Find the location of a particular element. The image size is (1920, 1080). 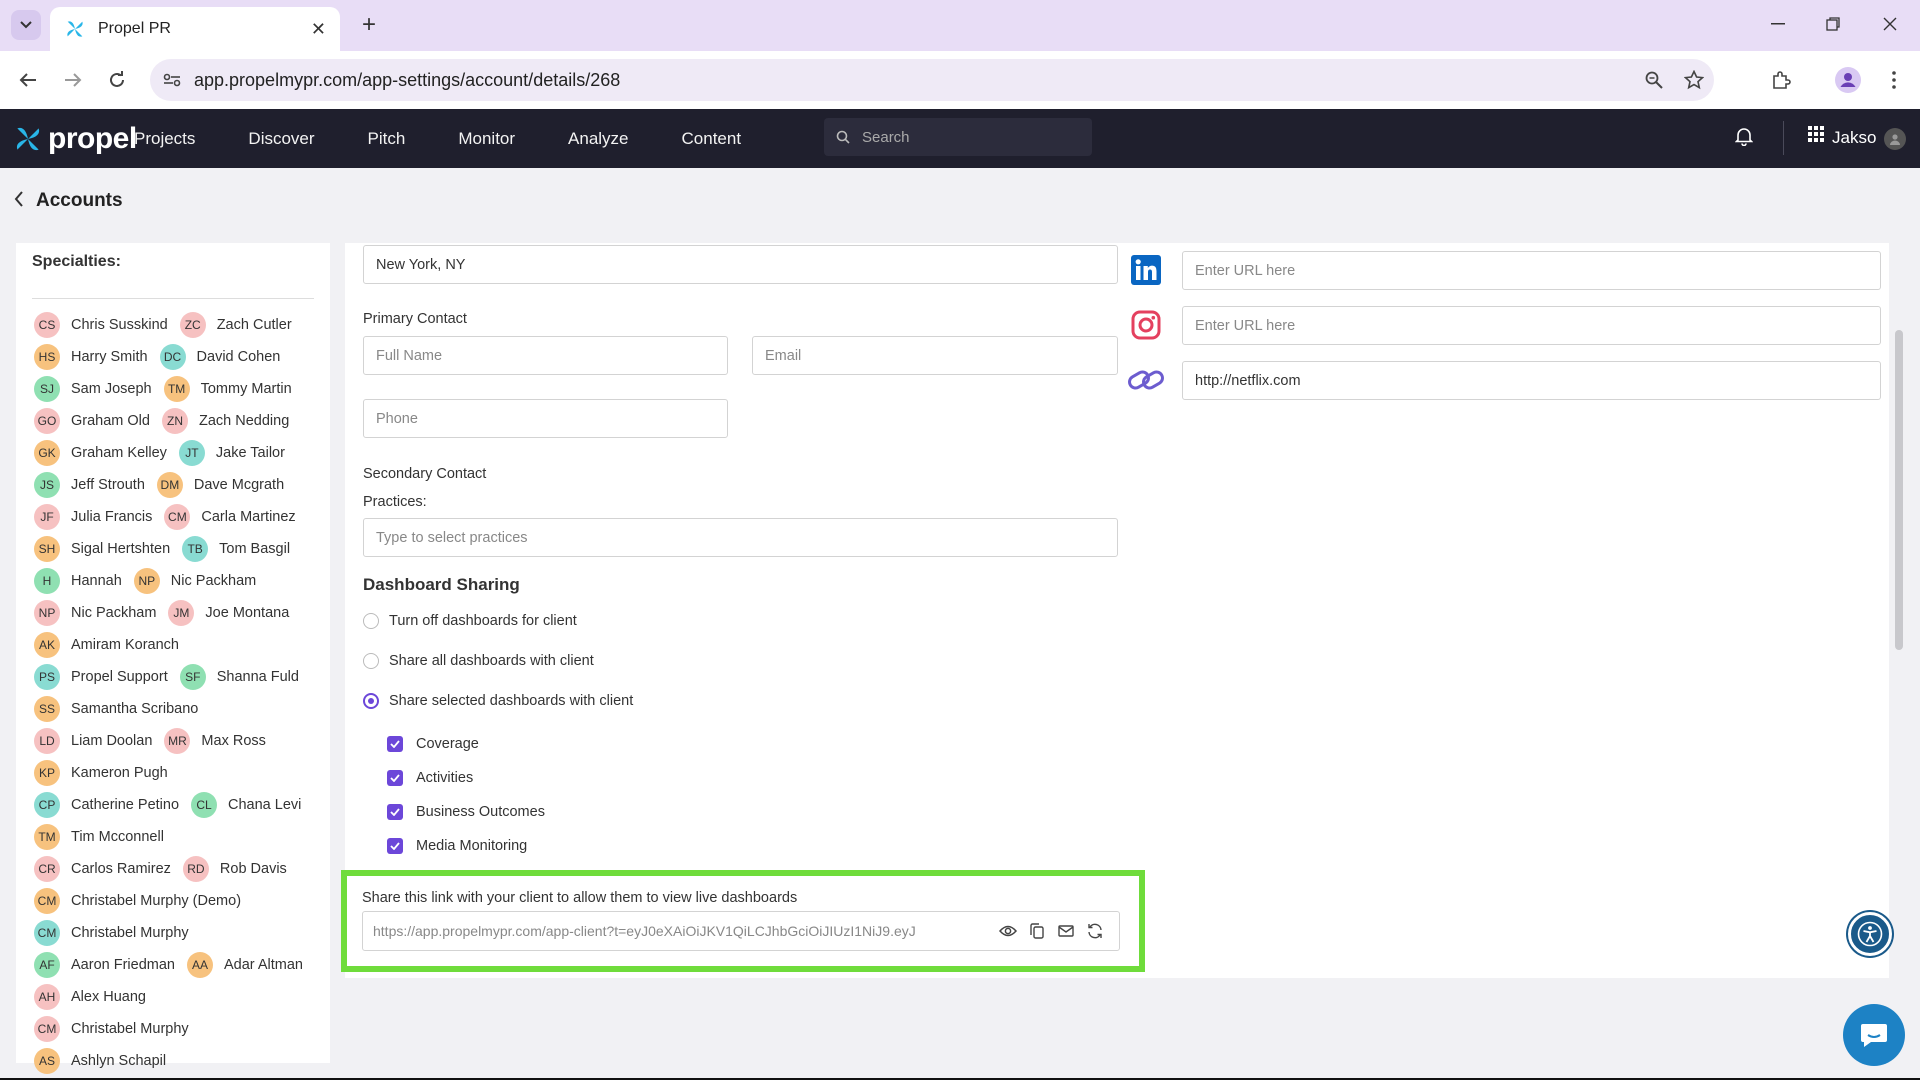

team-member: CM Christabel Murphy (Demo) is located at coordinates (137, 901).